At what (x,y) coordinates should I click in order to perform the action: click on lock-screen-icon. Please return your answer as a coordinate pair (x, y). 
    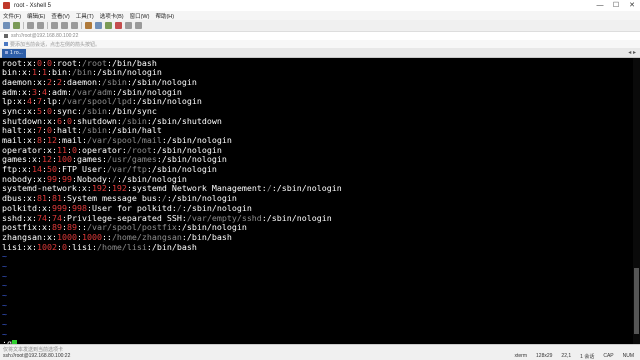
    Looking at the image, I should click on (128, 25).